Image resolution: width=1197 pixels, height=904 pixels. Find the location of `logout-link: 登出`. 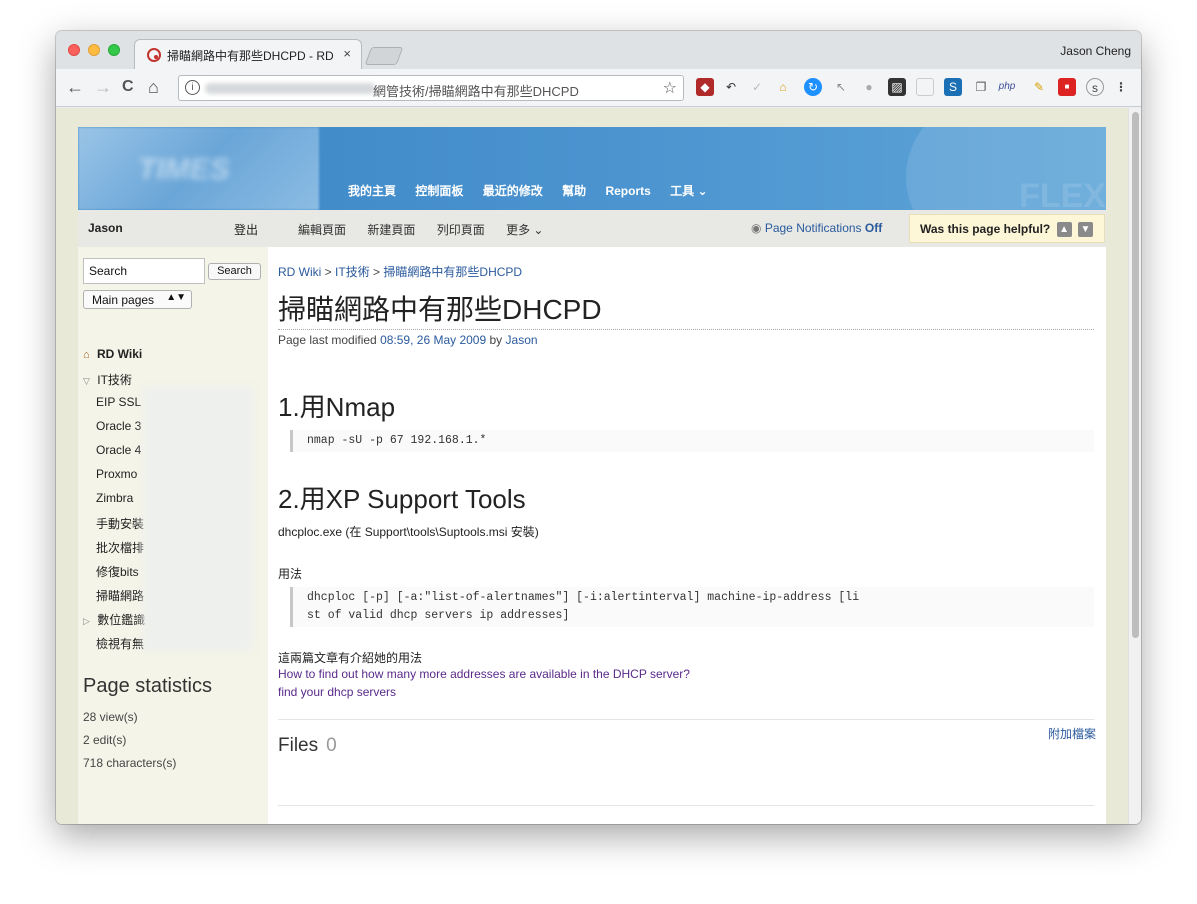

logout-link: 登出 is located at coordinates (246, 229).